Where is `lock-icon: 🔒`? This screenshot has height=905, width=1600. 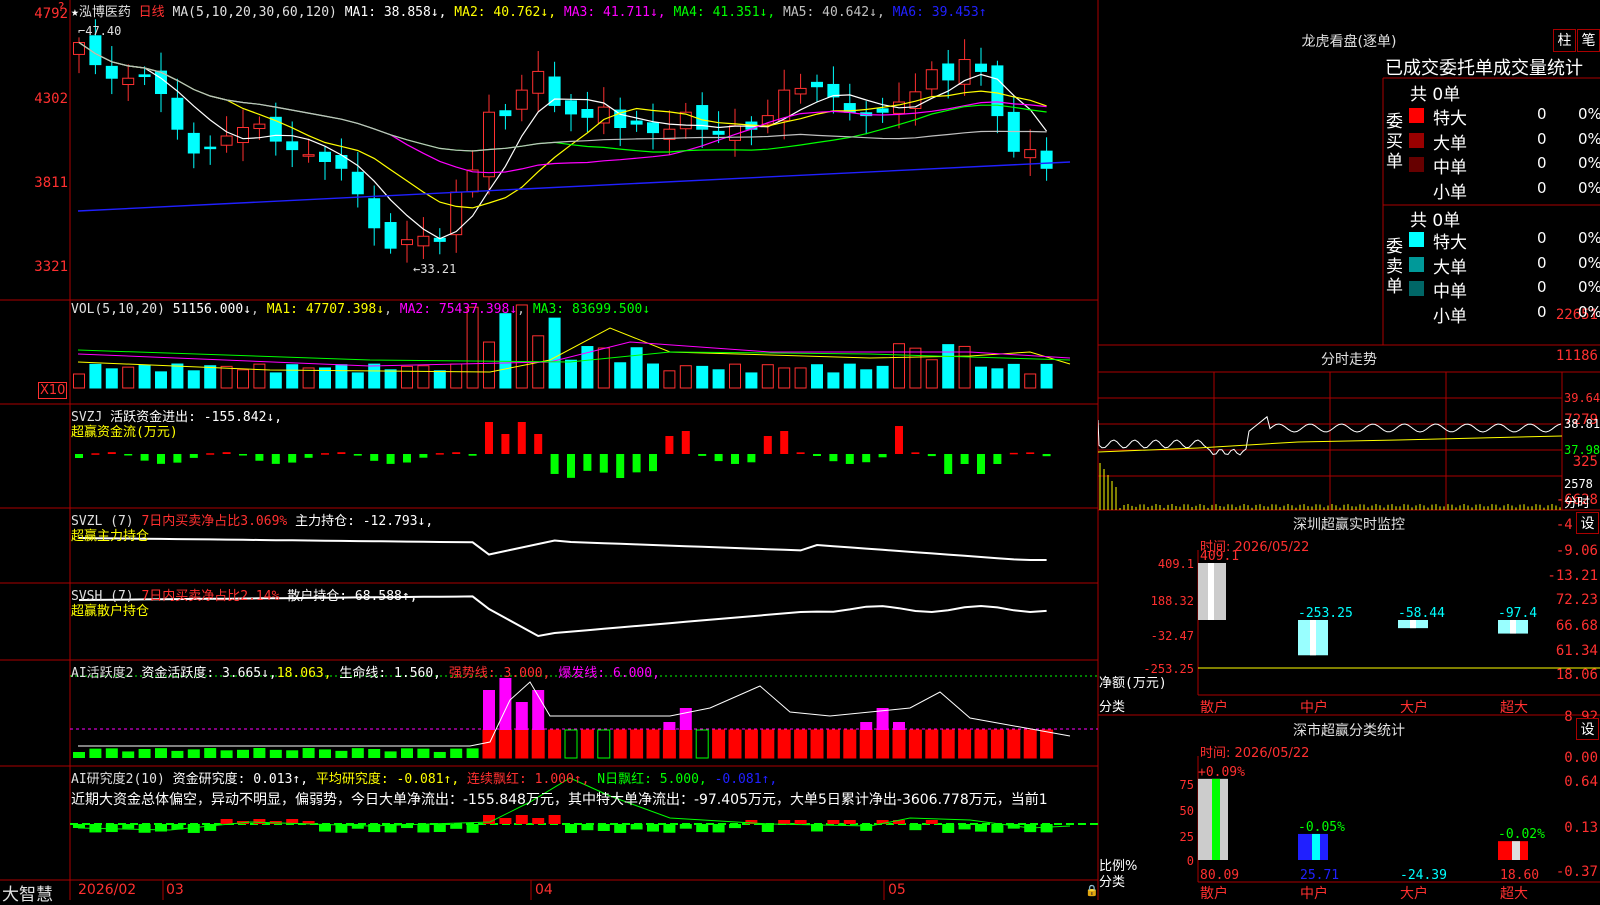 lock-icon: 🔒 is located at coordinates (1092, 890).